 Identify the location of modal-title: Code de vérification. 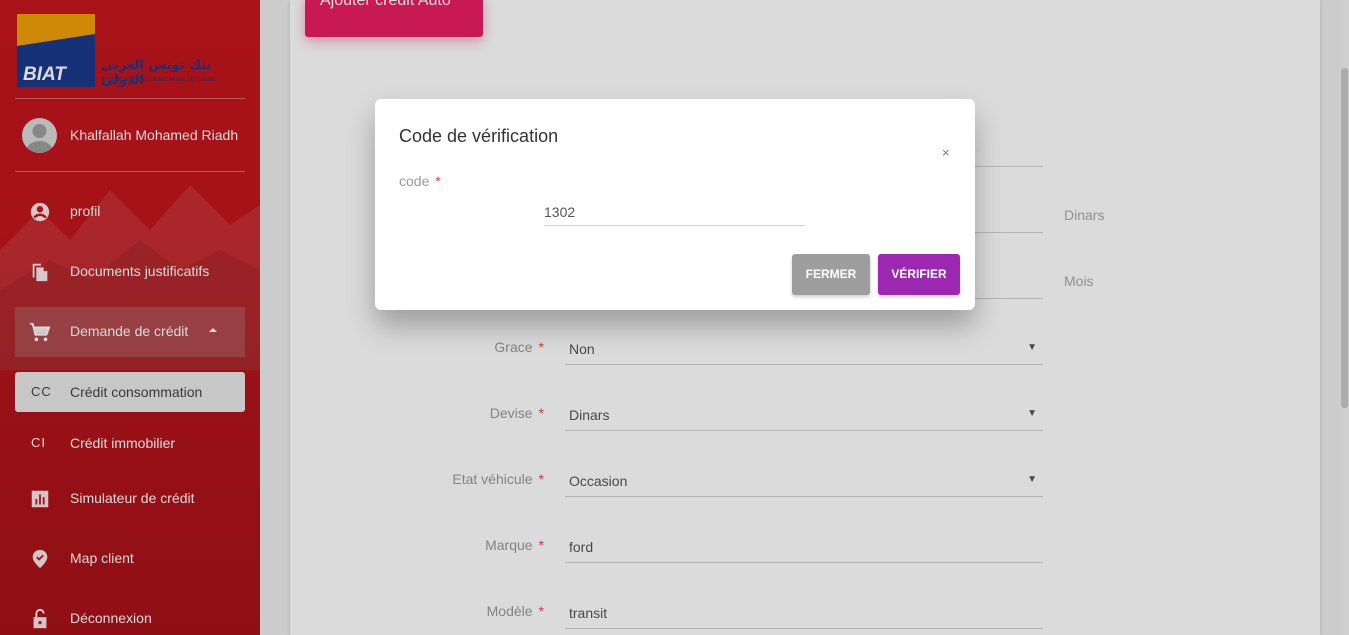
(479, 136).